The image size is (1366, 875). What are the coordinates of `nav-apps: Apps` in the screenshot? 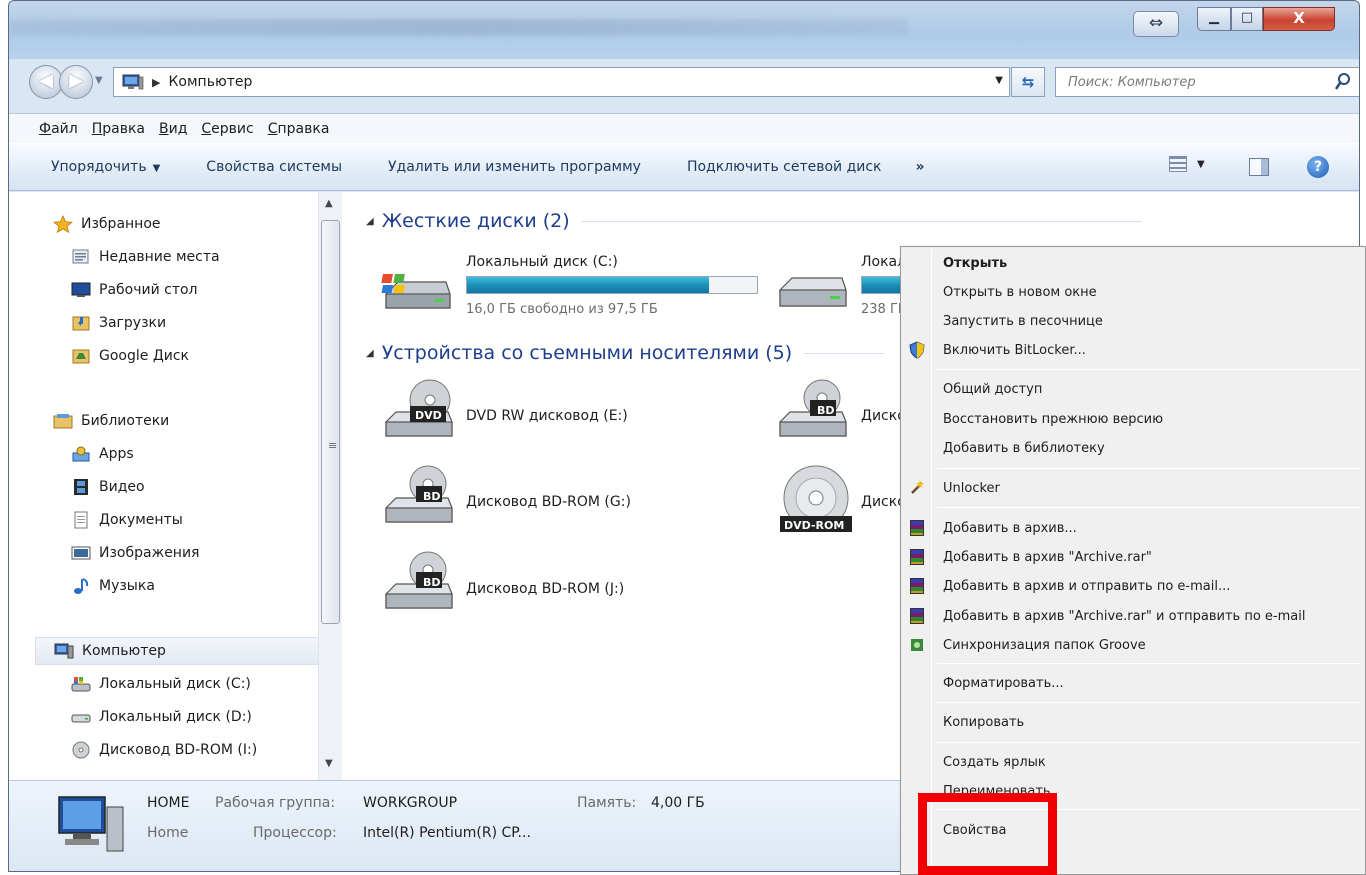 It's located at (102, 454).